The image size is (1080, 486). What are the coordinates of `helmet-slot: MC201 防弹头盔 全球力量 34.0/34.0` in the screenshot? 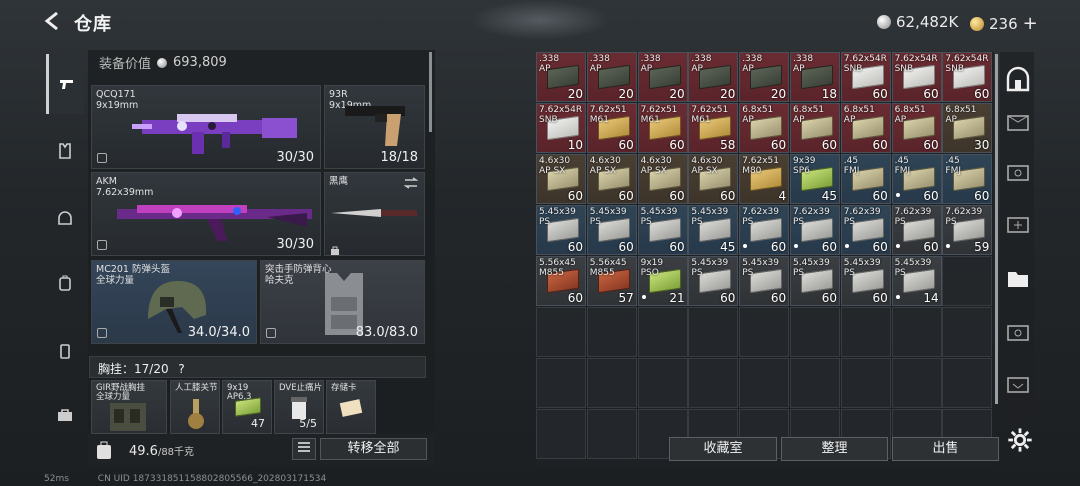 It's located at (174, 302).